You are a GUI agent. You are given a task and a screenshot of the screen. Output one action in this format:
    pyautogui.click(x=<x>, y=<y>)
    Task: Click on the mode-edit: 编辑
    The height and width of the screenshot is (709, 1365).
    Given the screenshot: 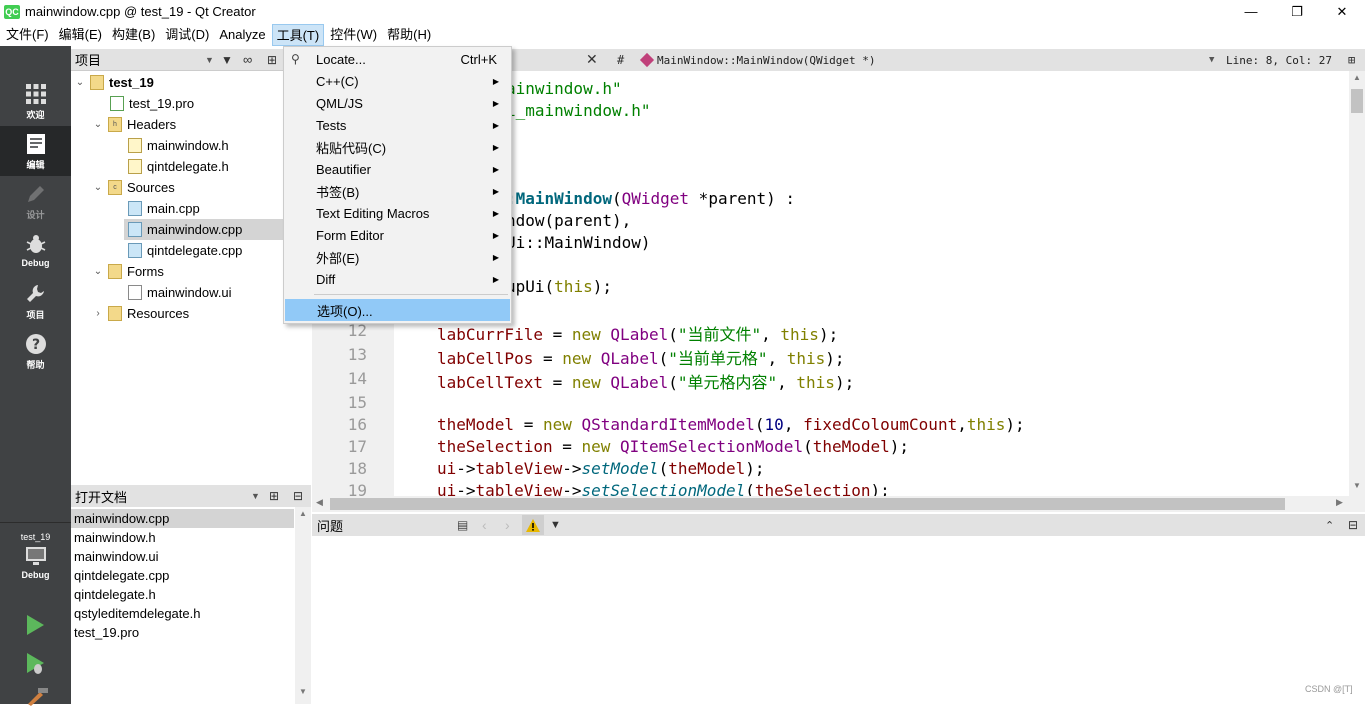 What is the action you would take?
    pyautogui.click(x=35, y=151)
    